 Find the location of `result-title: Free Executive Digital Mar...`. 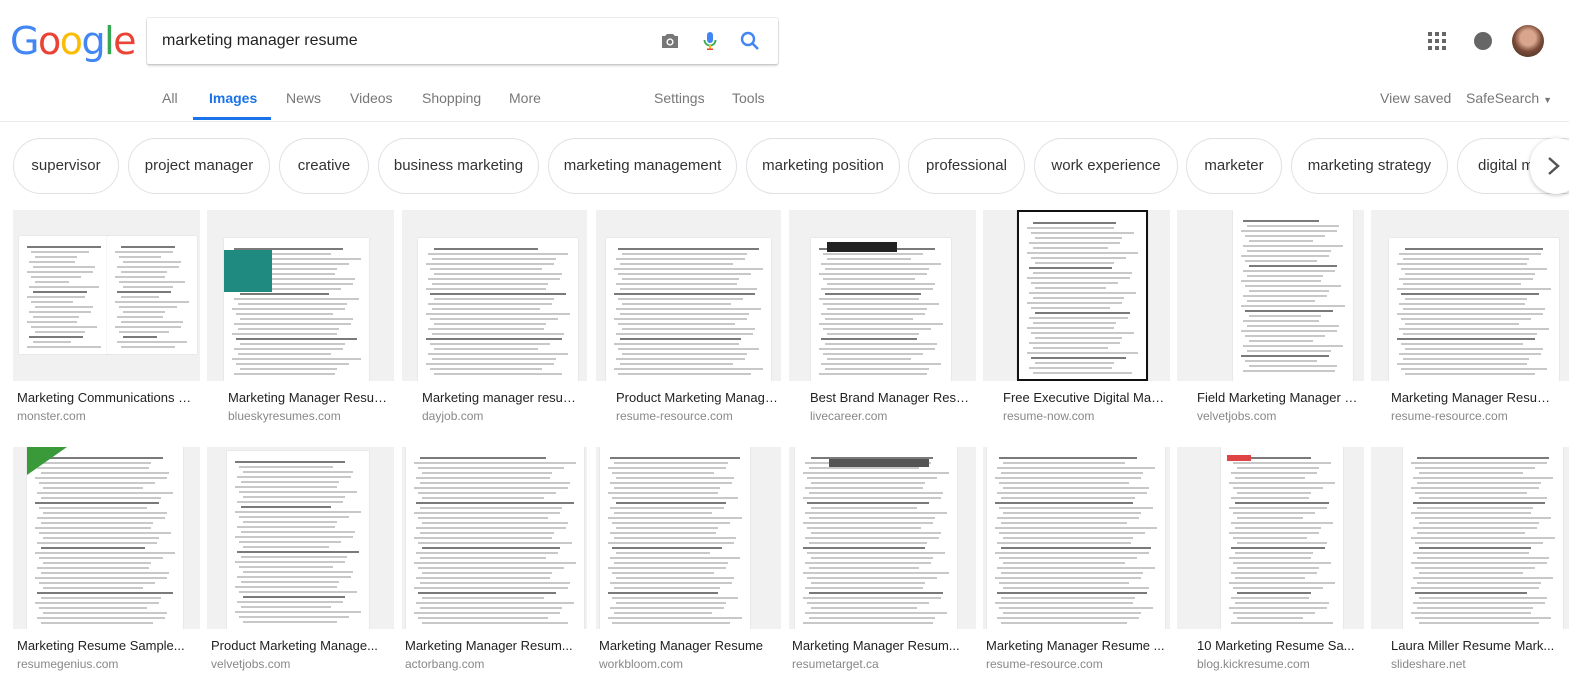

result-title: Free Executive Digital Mar... is located at coordinates (1084, 397).